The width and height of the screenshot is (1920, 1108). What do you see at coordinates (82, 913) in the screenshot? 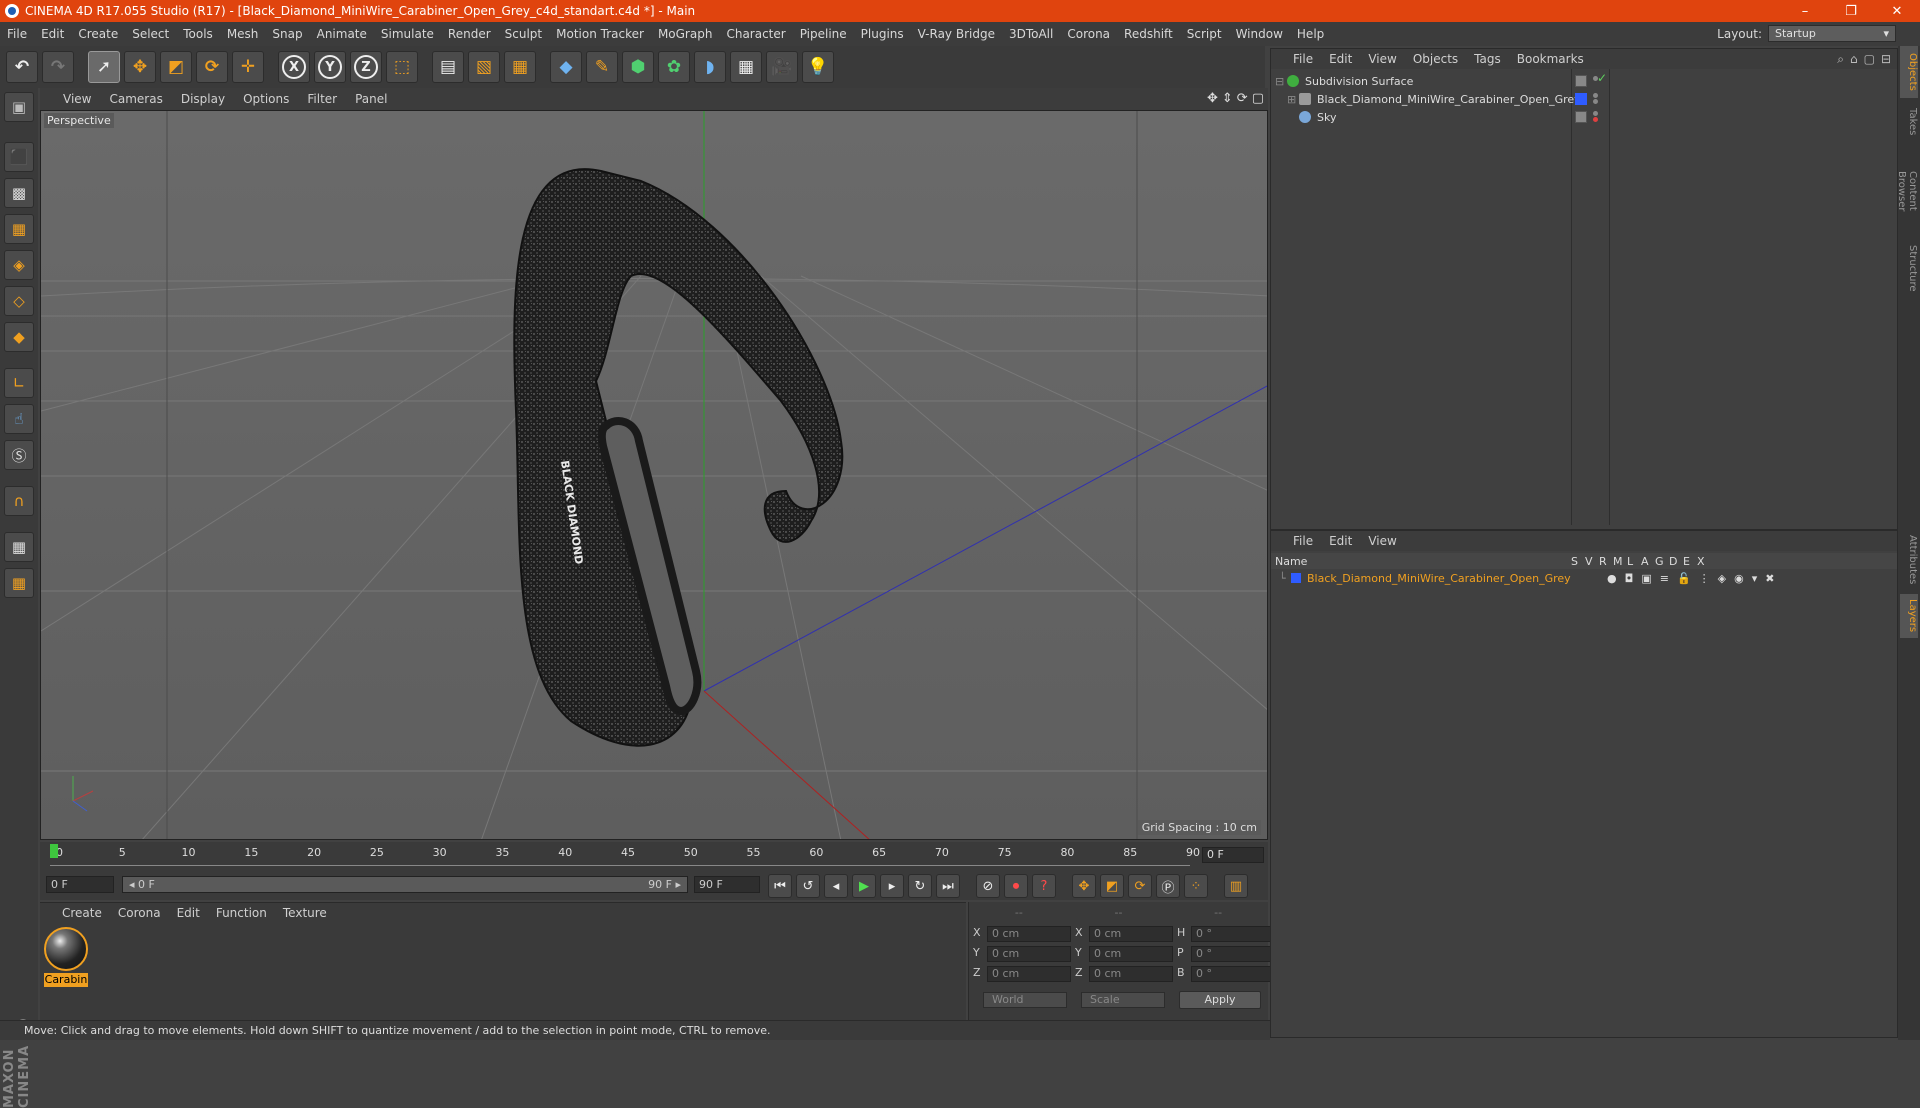
I see `material-menu-create: Create` at bounding box center [82, 913].